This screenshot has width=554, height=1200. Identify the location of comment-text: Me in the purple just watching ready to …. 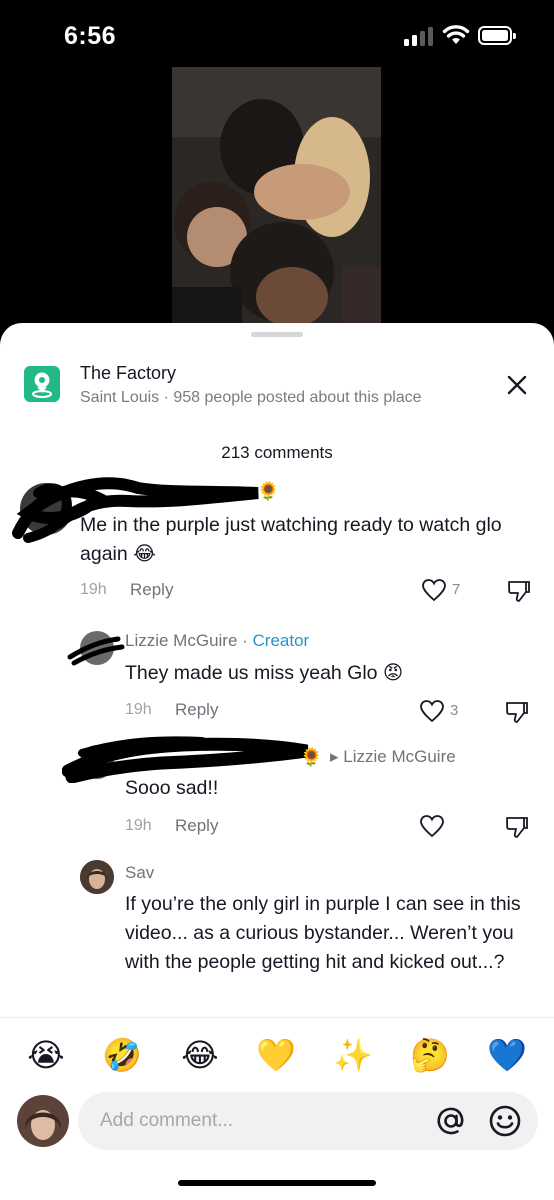
(291, 539).